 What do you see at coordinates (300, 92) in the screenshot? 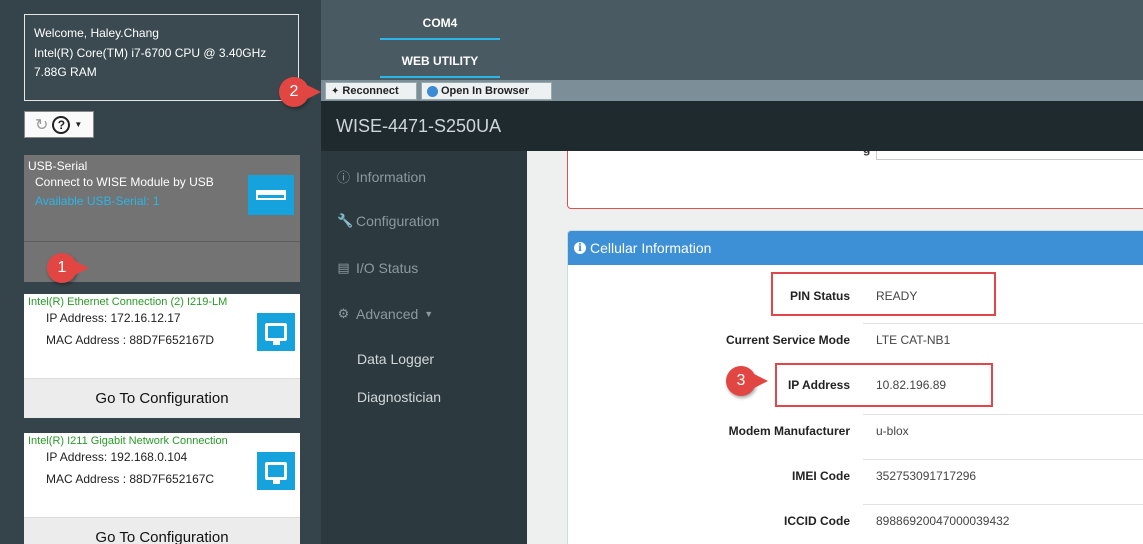
I see `step-badge-2: 2` at bounding box center [300, 92].